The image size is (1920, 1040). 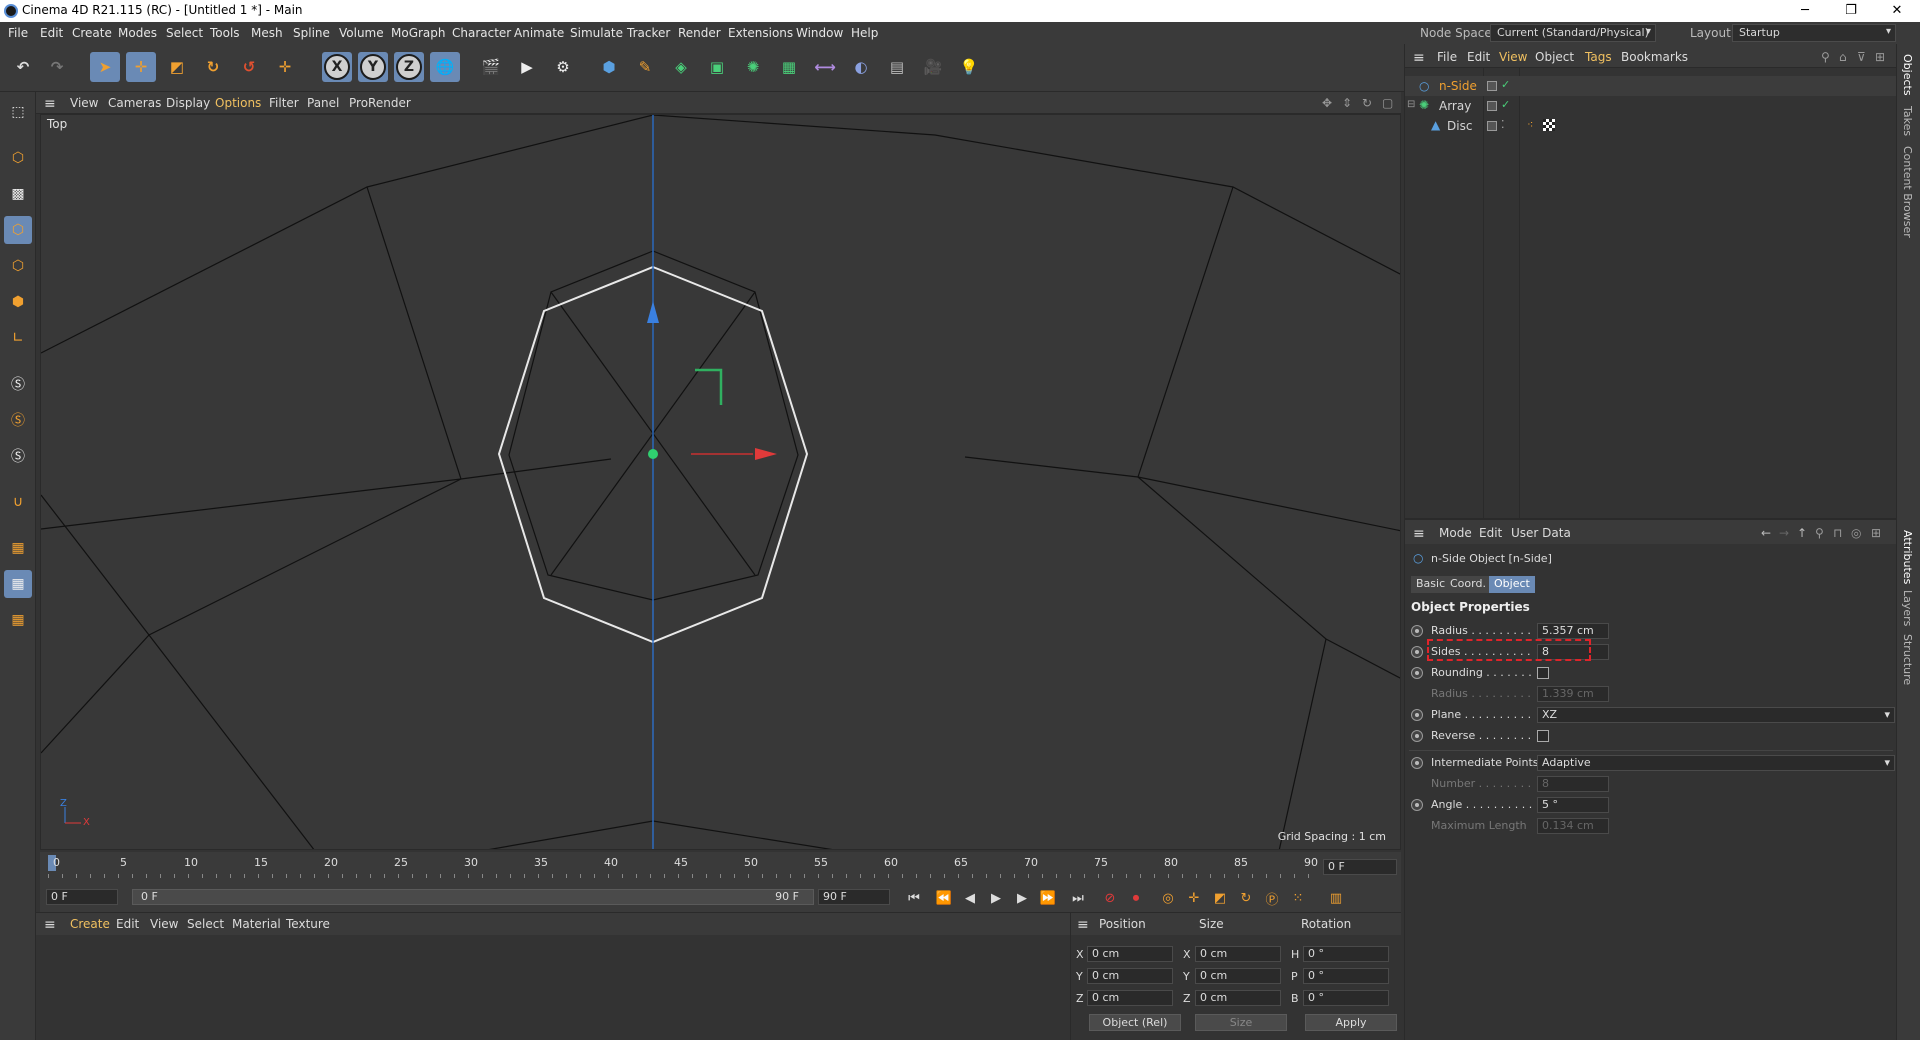 I want to click on node-space-dropdown: Current (Standard/Physical) ▾, so click(x=1573, y=33).